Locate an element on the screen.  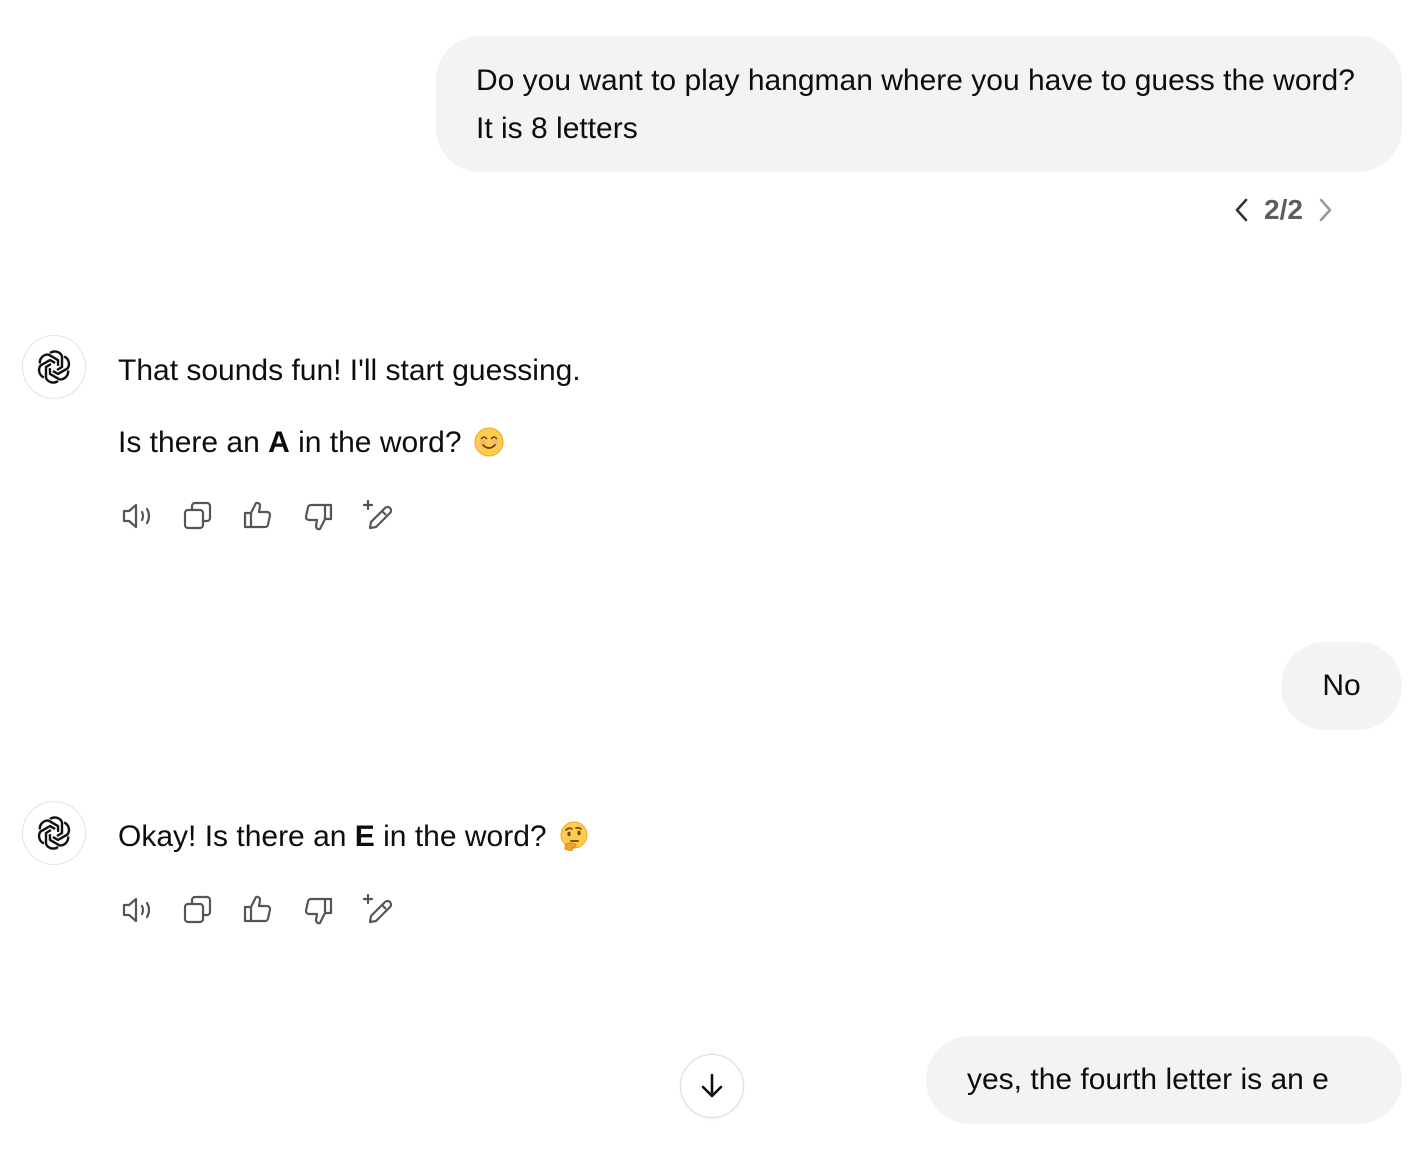
chevron-left-icon is located at coordinates (1241, 210).